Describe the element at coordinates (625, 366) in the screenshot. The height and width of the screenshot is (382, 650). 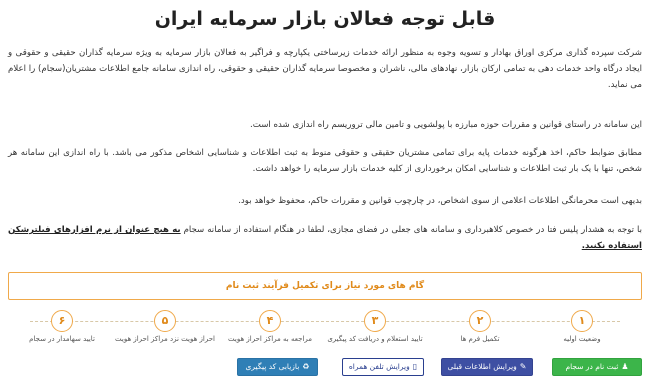
I see `user-icon: ♟` at that location.